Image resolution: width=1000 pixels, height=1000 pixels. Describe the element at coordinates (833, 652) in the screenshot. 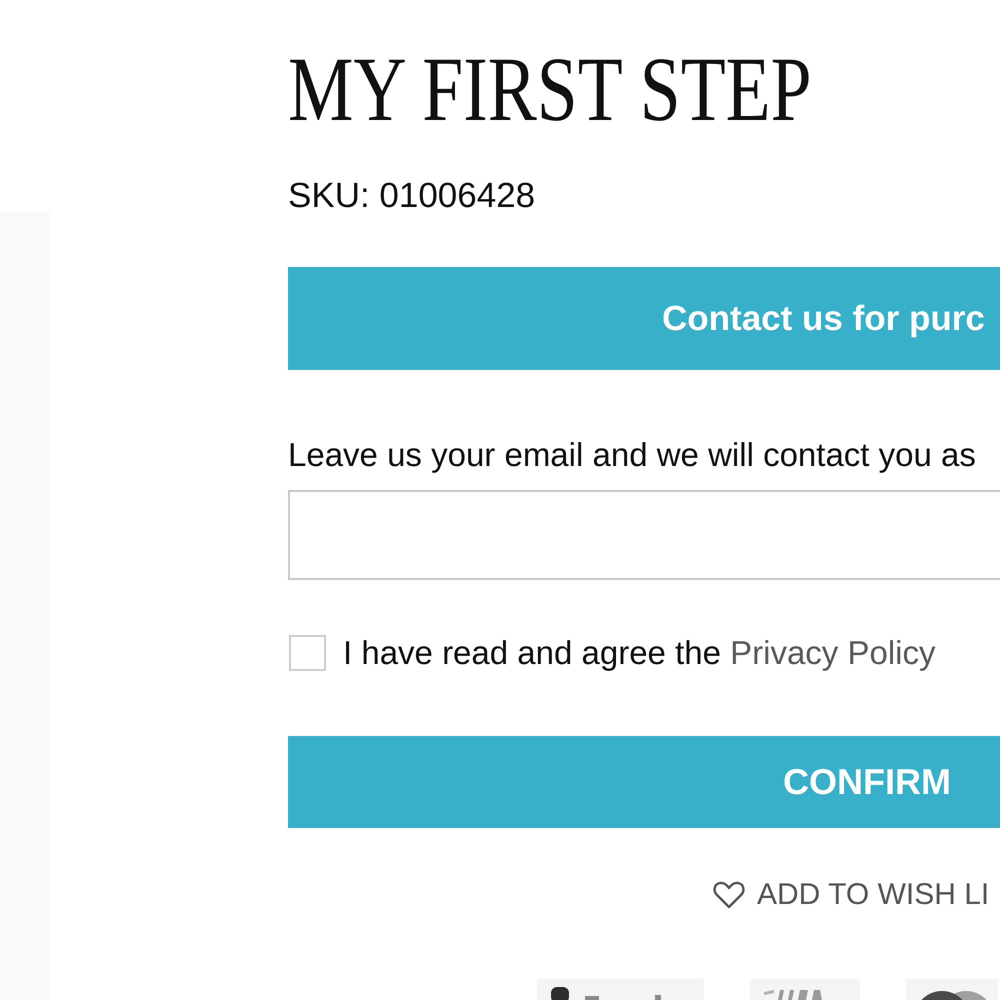

I see `privacy-policy-link: Privacy Policy` at that location.